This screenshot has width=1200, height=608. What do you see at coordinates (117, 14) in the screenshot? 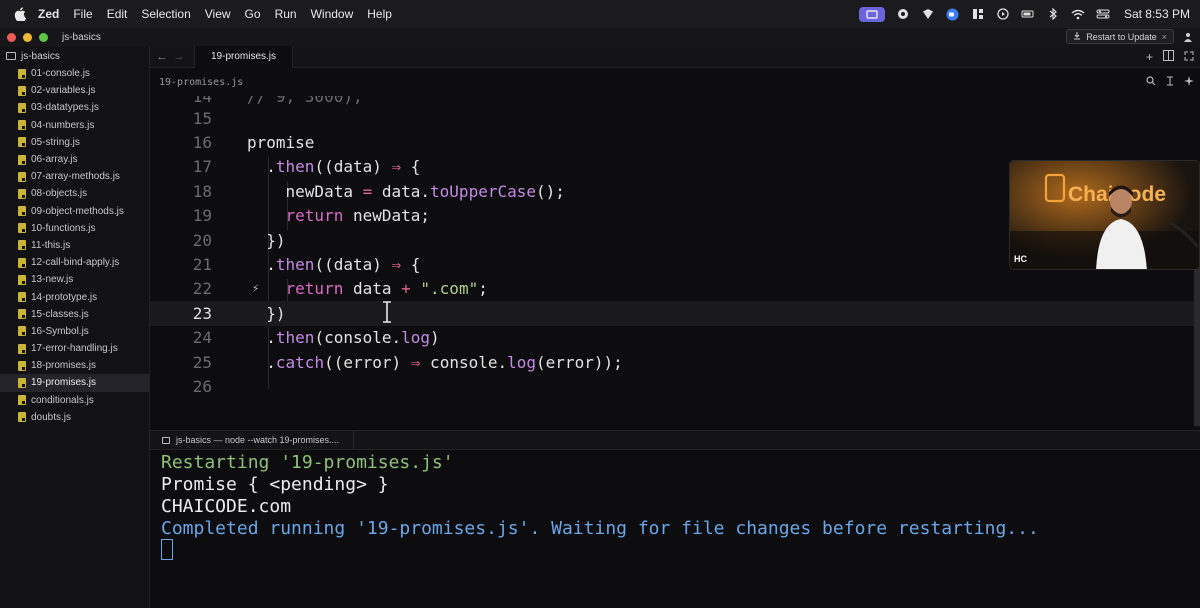
I see `menu-edit: Edit` at bounding box center [117, 14].